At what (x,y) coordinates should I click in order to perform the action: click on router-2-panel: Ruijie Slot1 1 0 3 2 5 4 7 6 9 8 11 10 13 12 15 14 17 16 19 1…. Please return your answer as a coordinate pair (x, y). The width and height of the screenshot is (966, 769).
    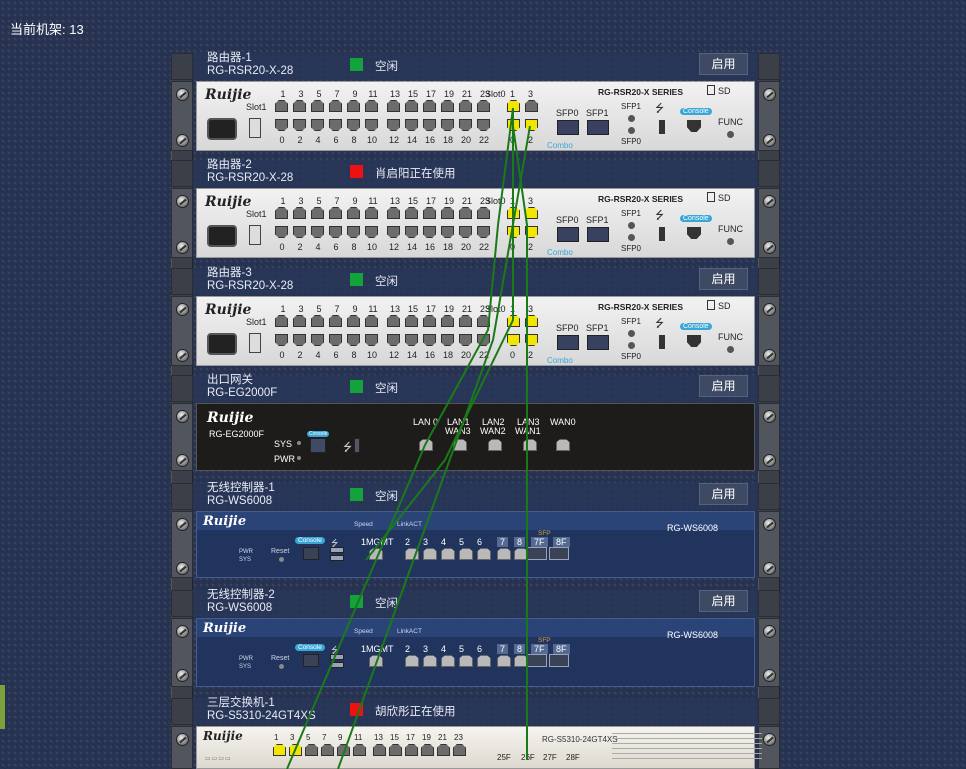
    Looking at the image, I should click on (475, 223).